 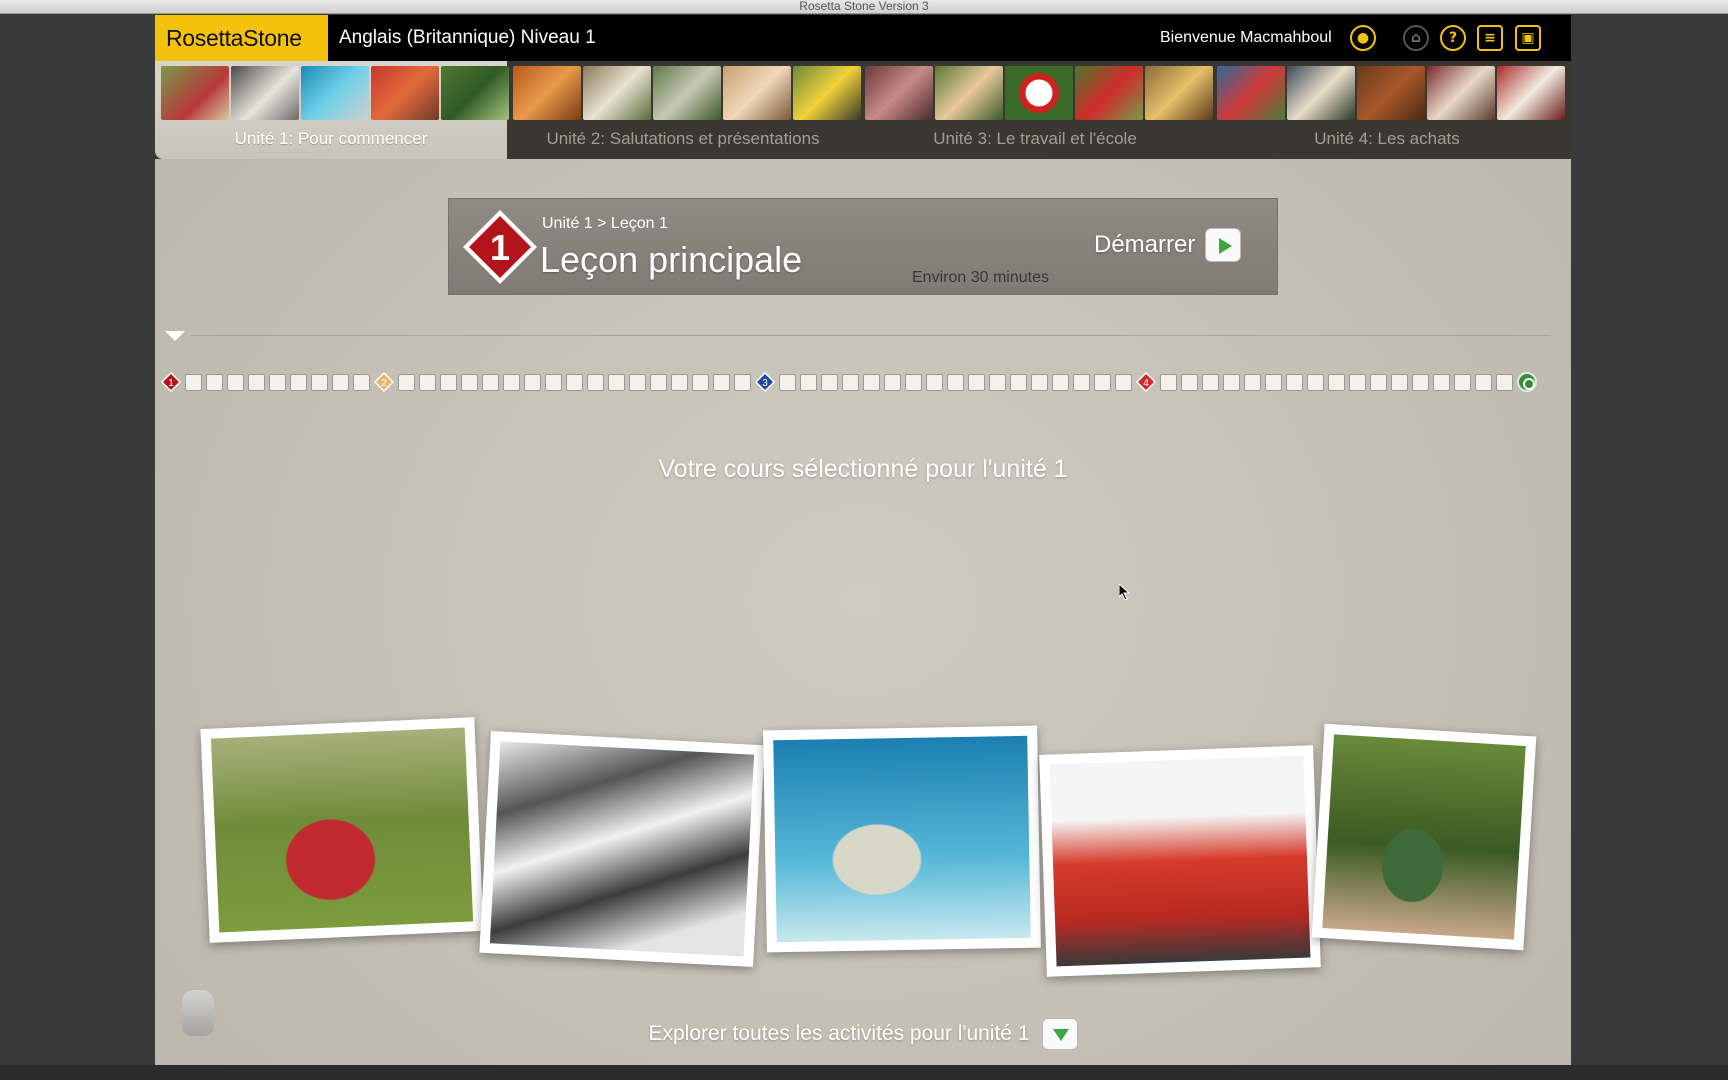 What do you see at coordinates (171, 382) in the screenshot?
I see `timeline-lesson-marker: 1` at bounding box center [171, 382].